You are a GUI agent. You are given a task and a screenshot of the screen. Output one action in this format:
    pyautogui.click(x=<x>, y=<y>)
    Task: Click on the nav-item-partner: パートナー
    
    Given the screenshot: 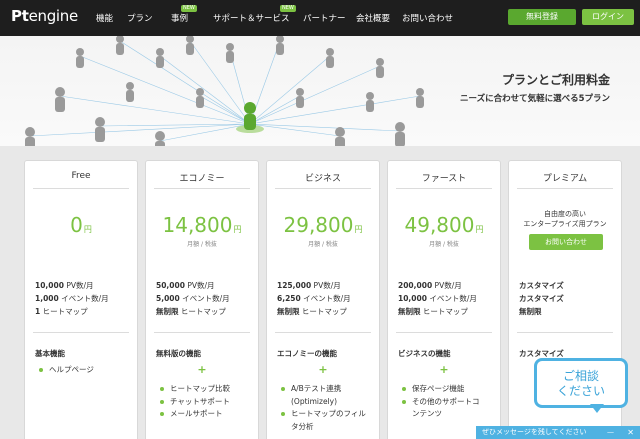 What is the action you would take?
    pyautogui.click(x=324, y=18)
    